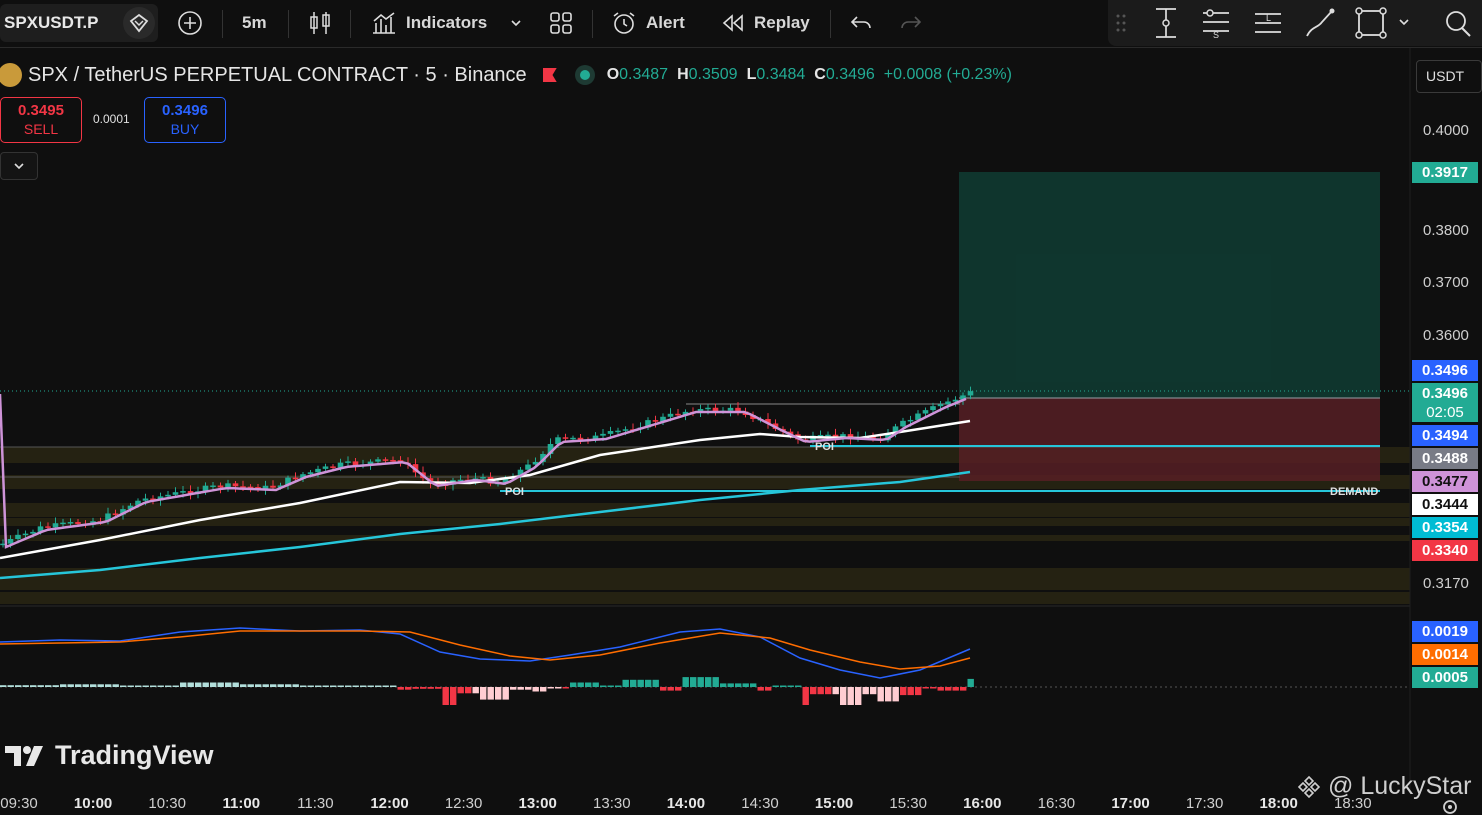  Describe the element at coordinates (109, 755) in the screenshot. I see `tradingview-logo: TradingView` at that location.